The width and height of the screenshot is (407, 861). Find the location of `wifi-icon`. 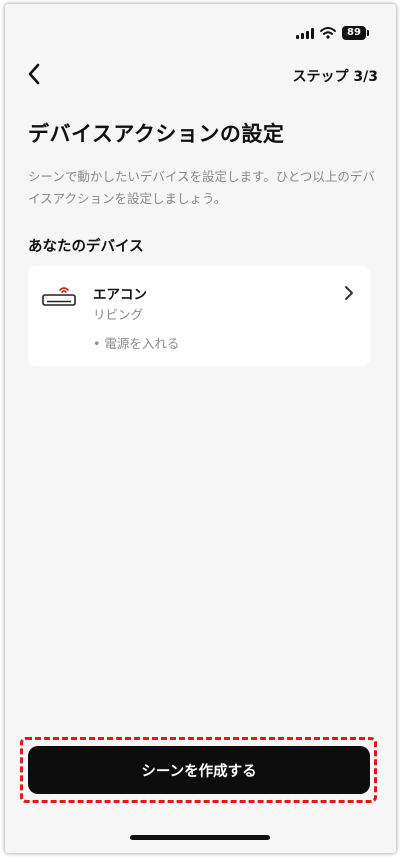

wifi-icon is located at coordinates (328, 33).